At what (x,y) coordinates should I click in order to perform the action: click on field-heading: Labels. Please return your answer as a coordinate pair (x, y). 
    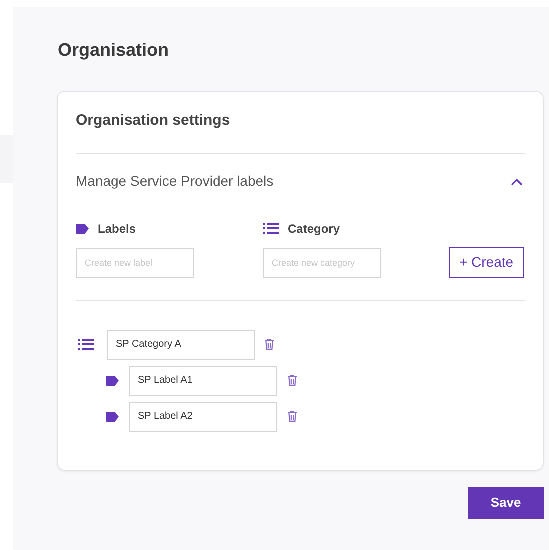
    Looking at the image, I should click on (117, 229).